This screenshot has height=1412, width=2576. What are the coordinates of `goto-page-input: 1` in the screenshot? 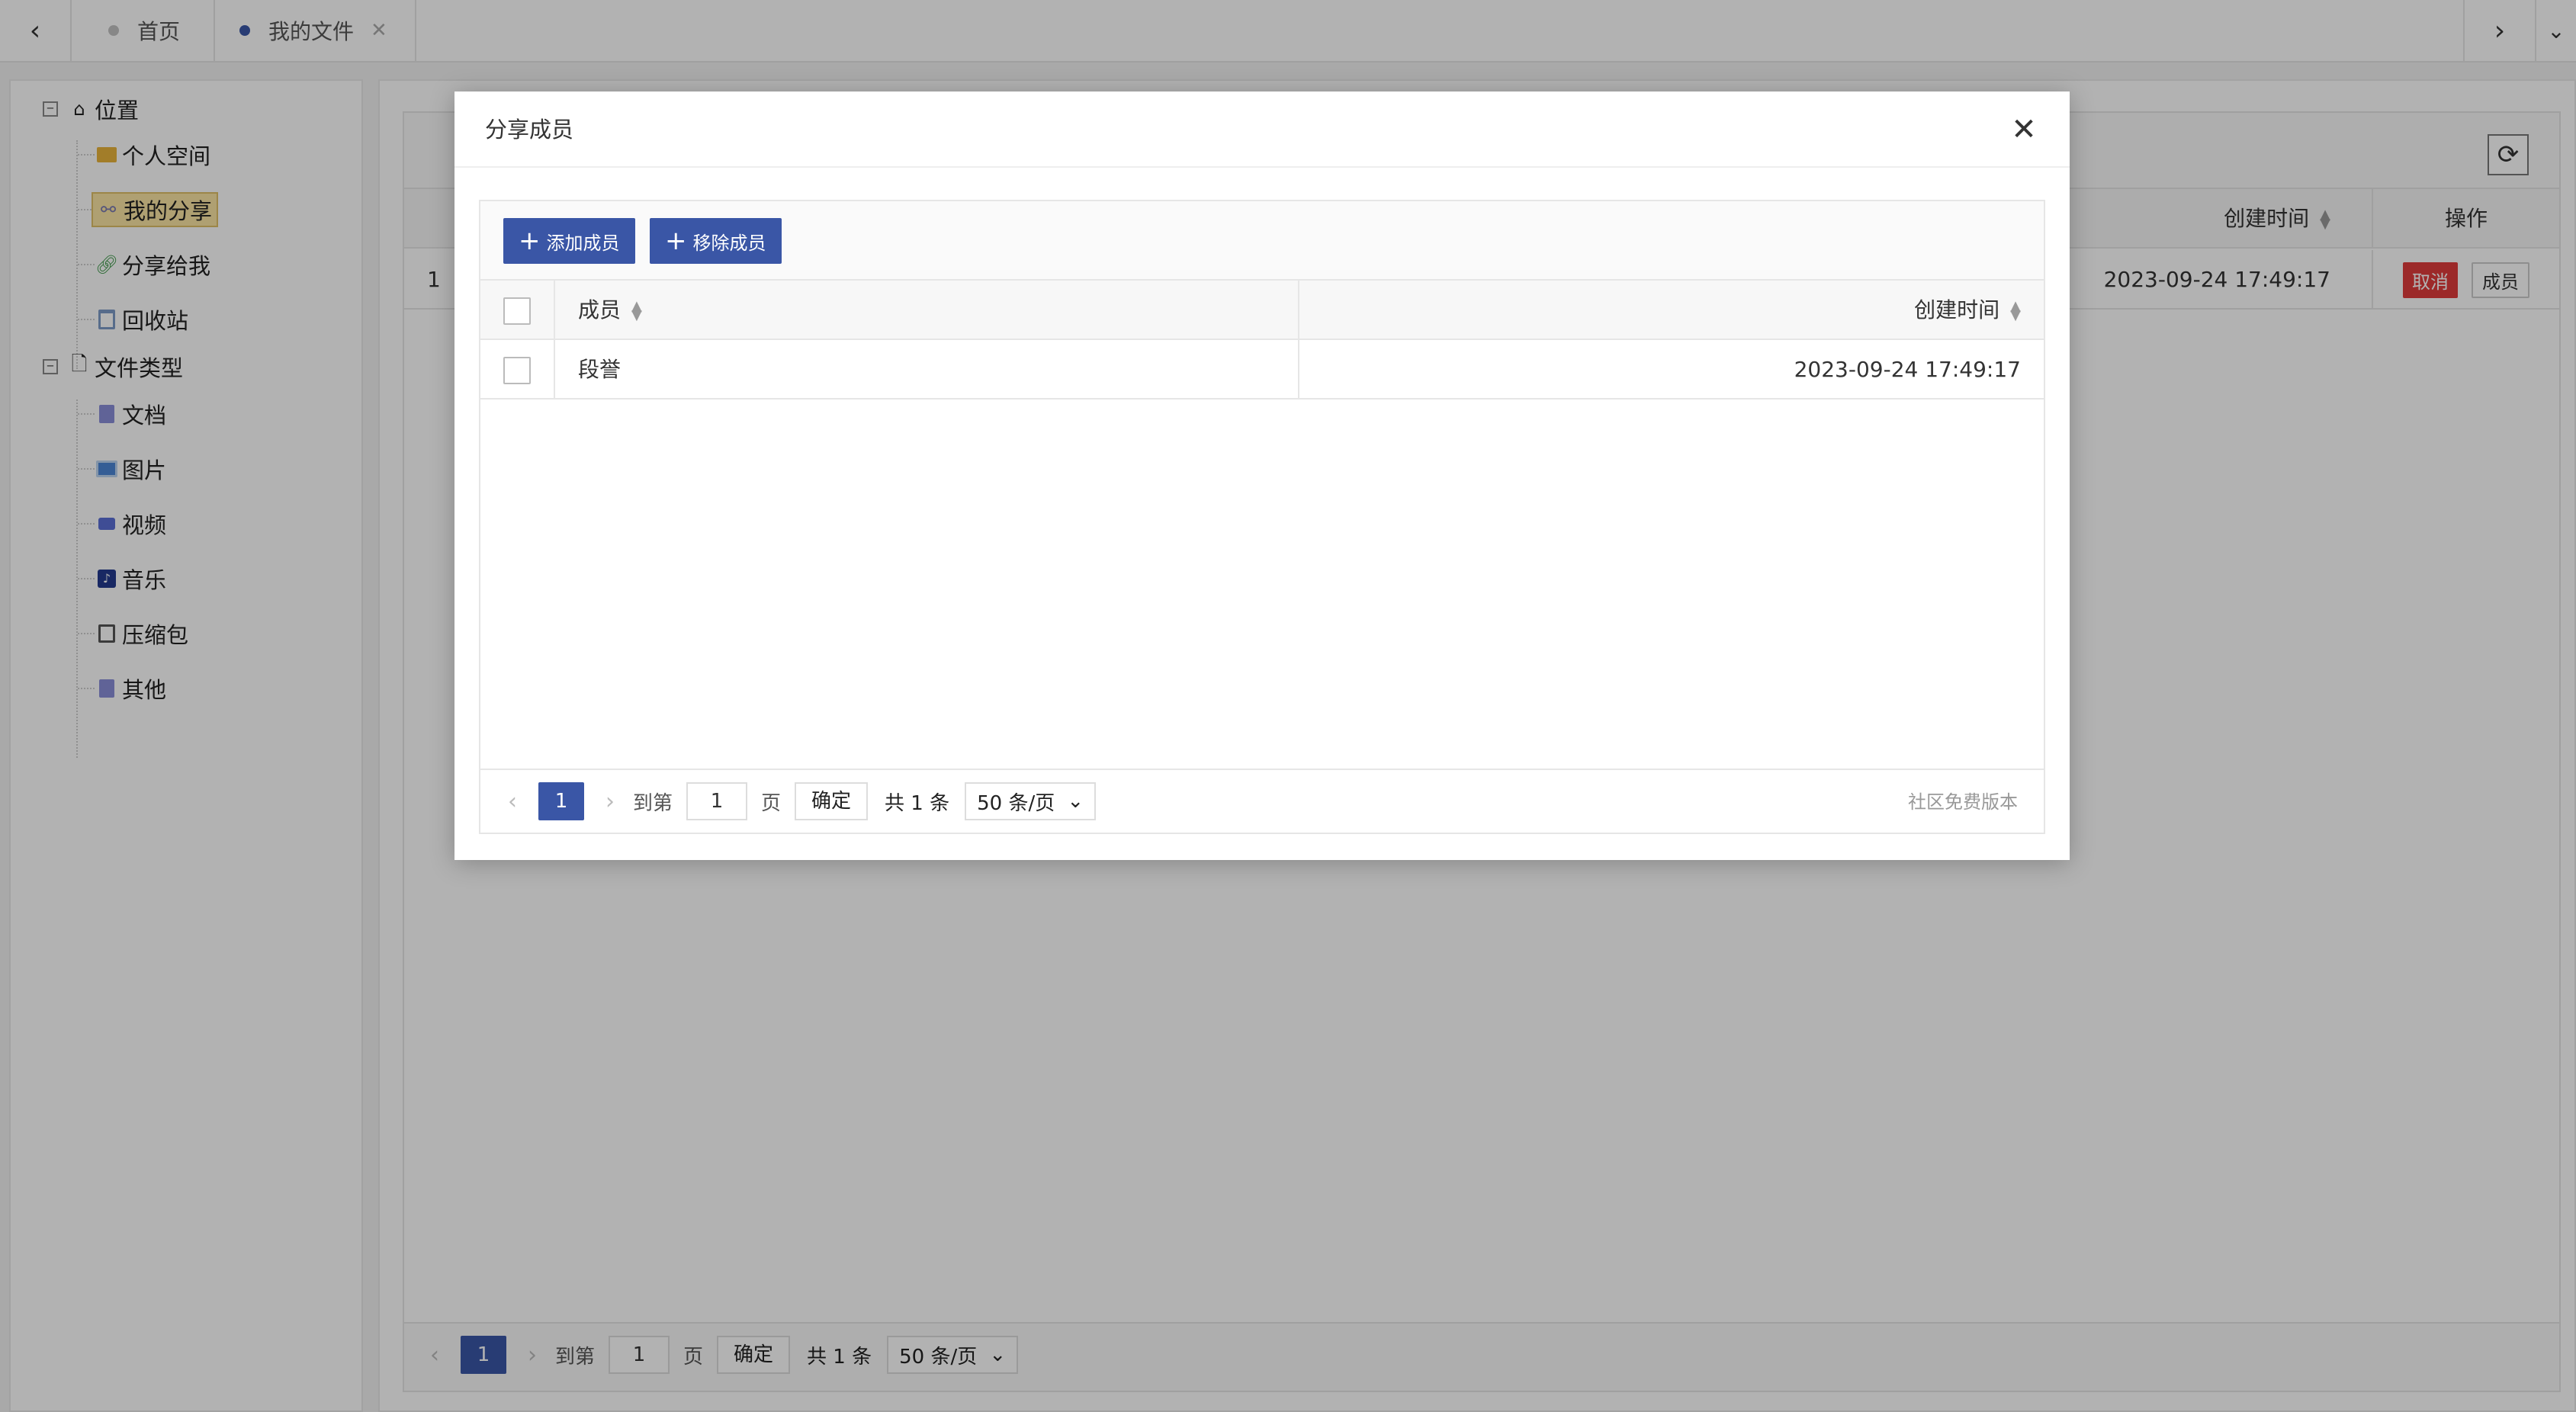 It's located at (717, 801).